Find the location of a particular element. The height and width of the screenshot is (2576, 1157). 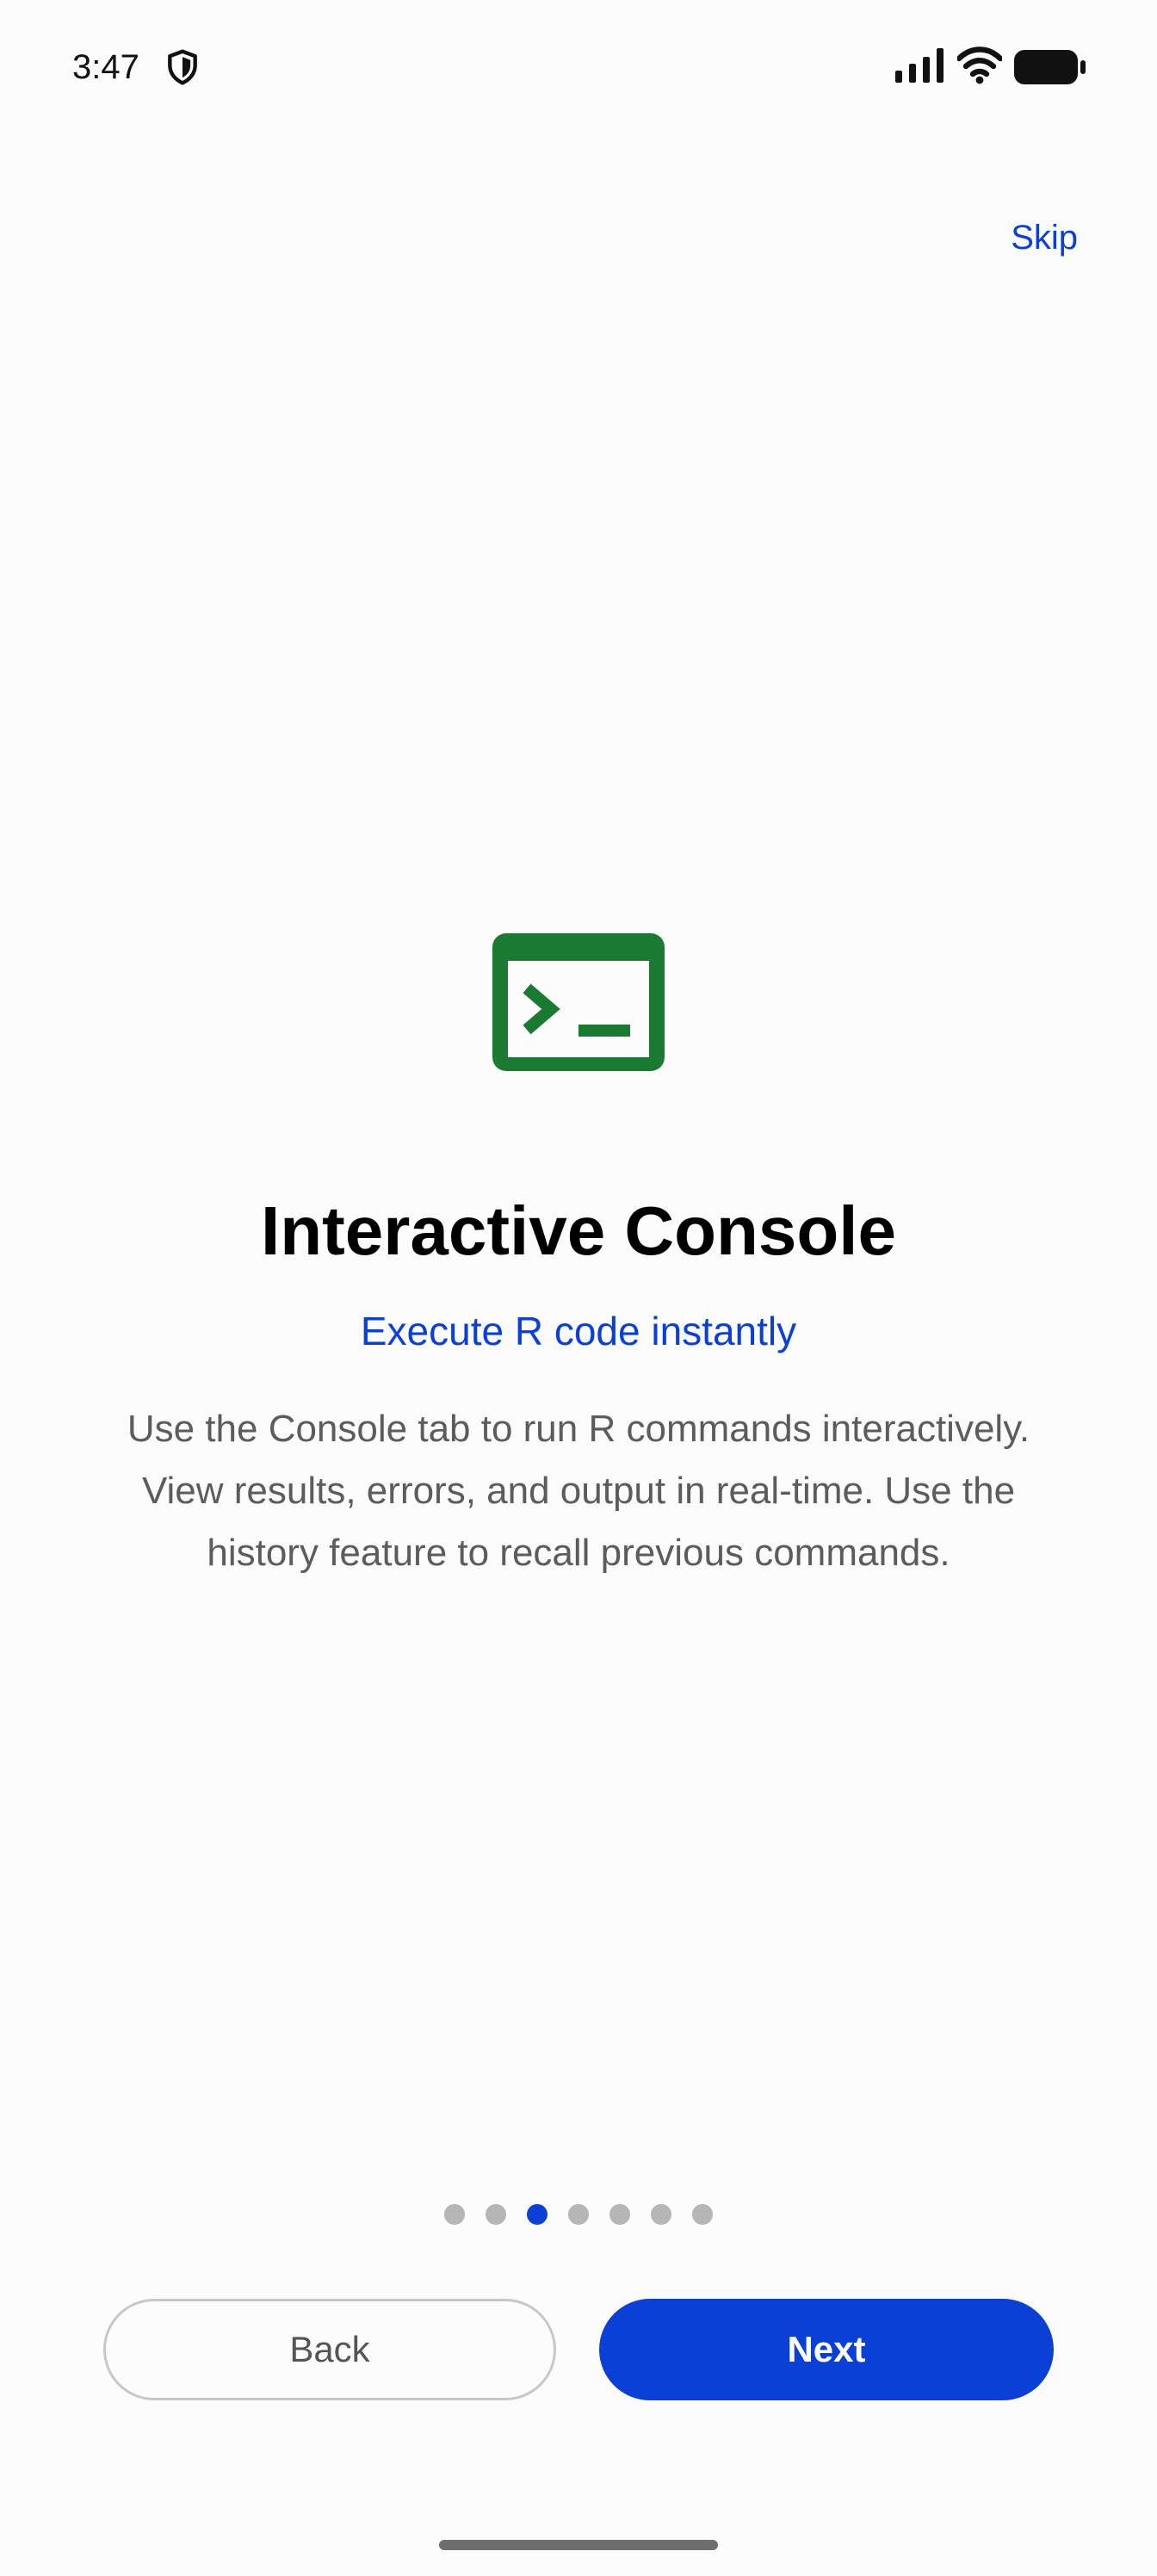

console-icon is located at coordinates (579, 1002).